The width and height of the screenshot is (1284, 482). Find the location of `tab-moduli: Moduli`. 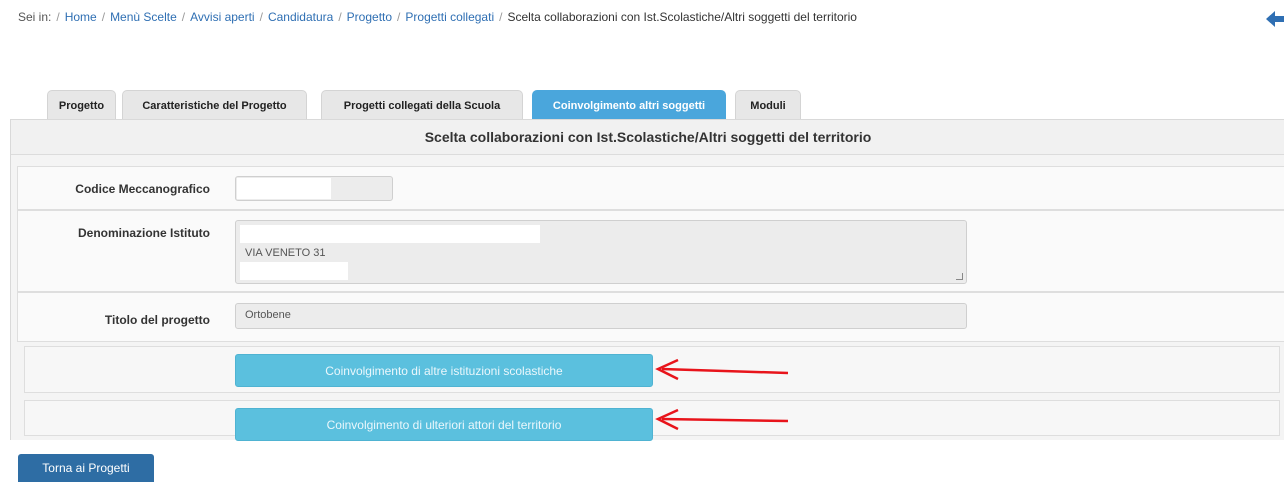

tab-moduli: Moduli is located at coordinates (768, 105).